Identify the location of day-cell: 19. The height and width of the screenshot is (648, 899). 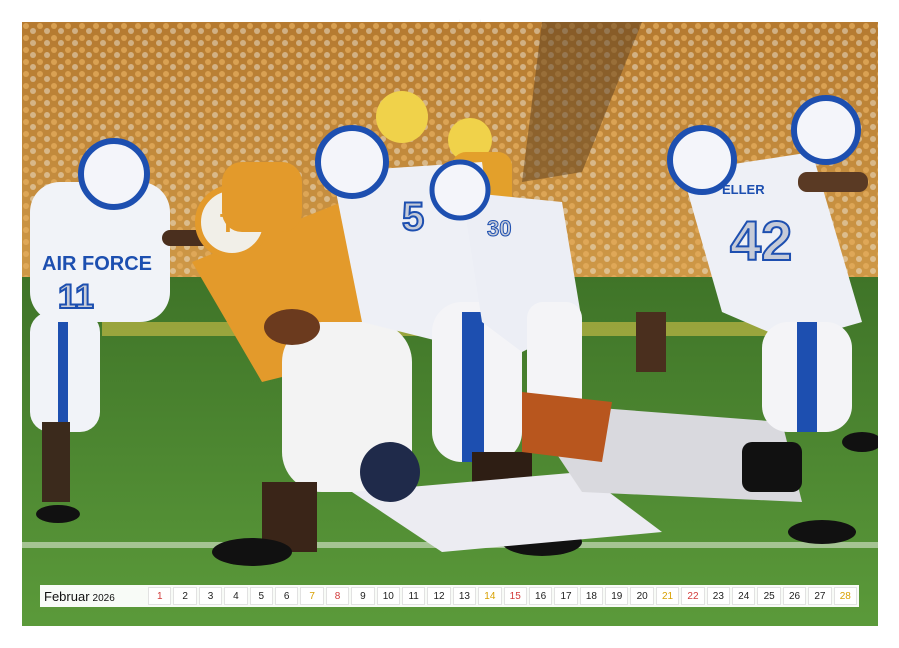
(617, 596).